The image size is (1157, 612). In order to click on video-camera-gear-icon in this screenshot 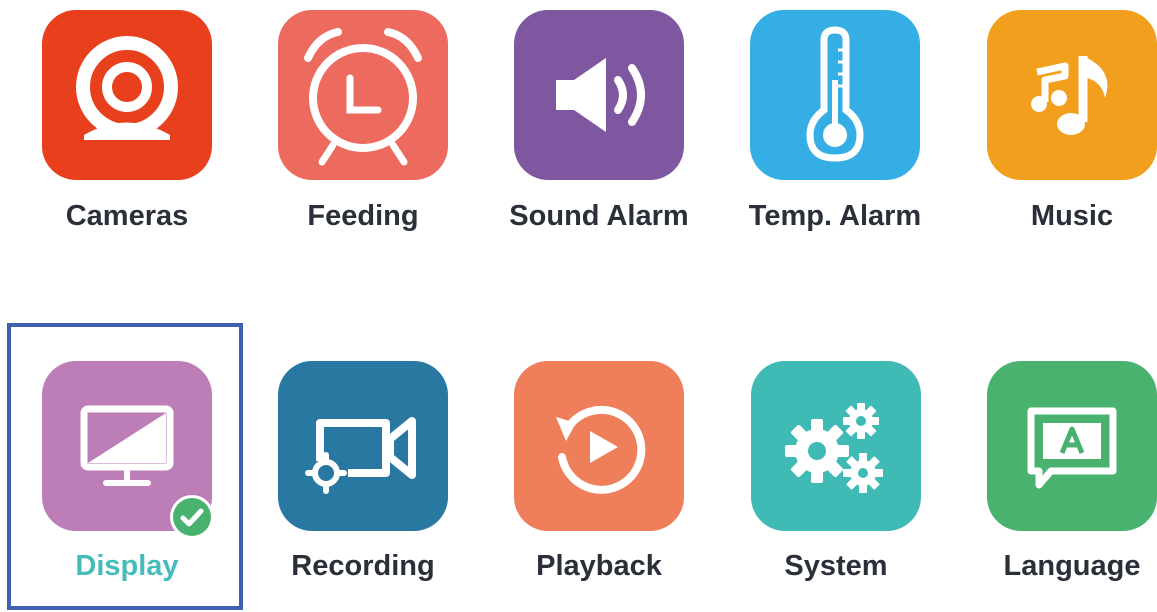, I will do `click(363, 446)`.